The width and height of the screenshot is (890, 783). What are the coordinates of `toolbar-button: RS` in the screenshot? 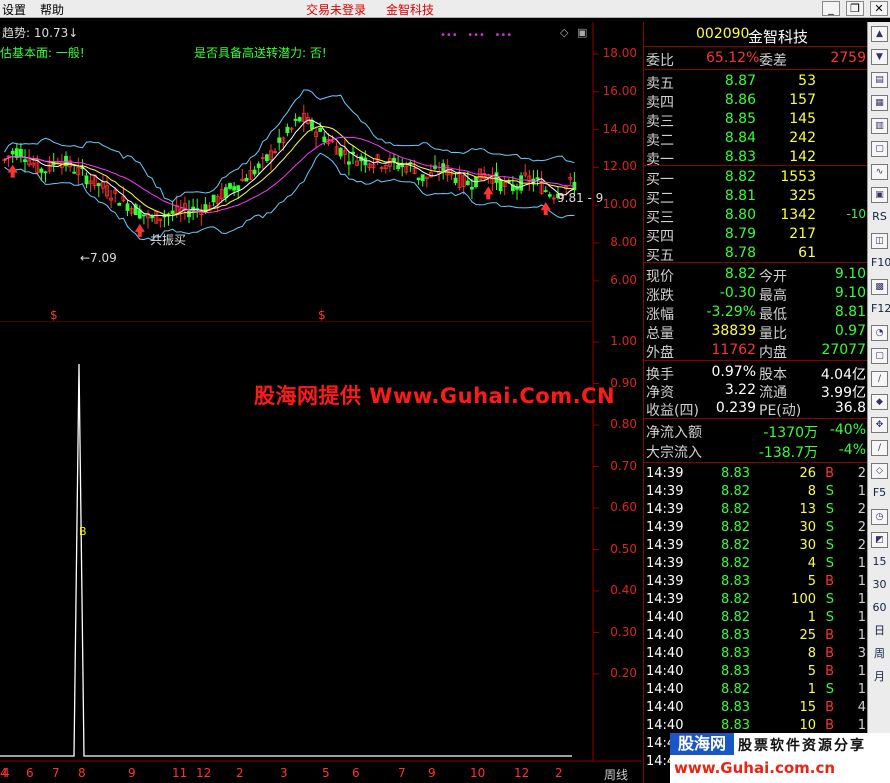 It's located at (879, 218).